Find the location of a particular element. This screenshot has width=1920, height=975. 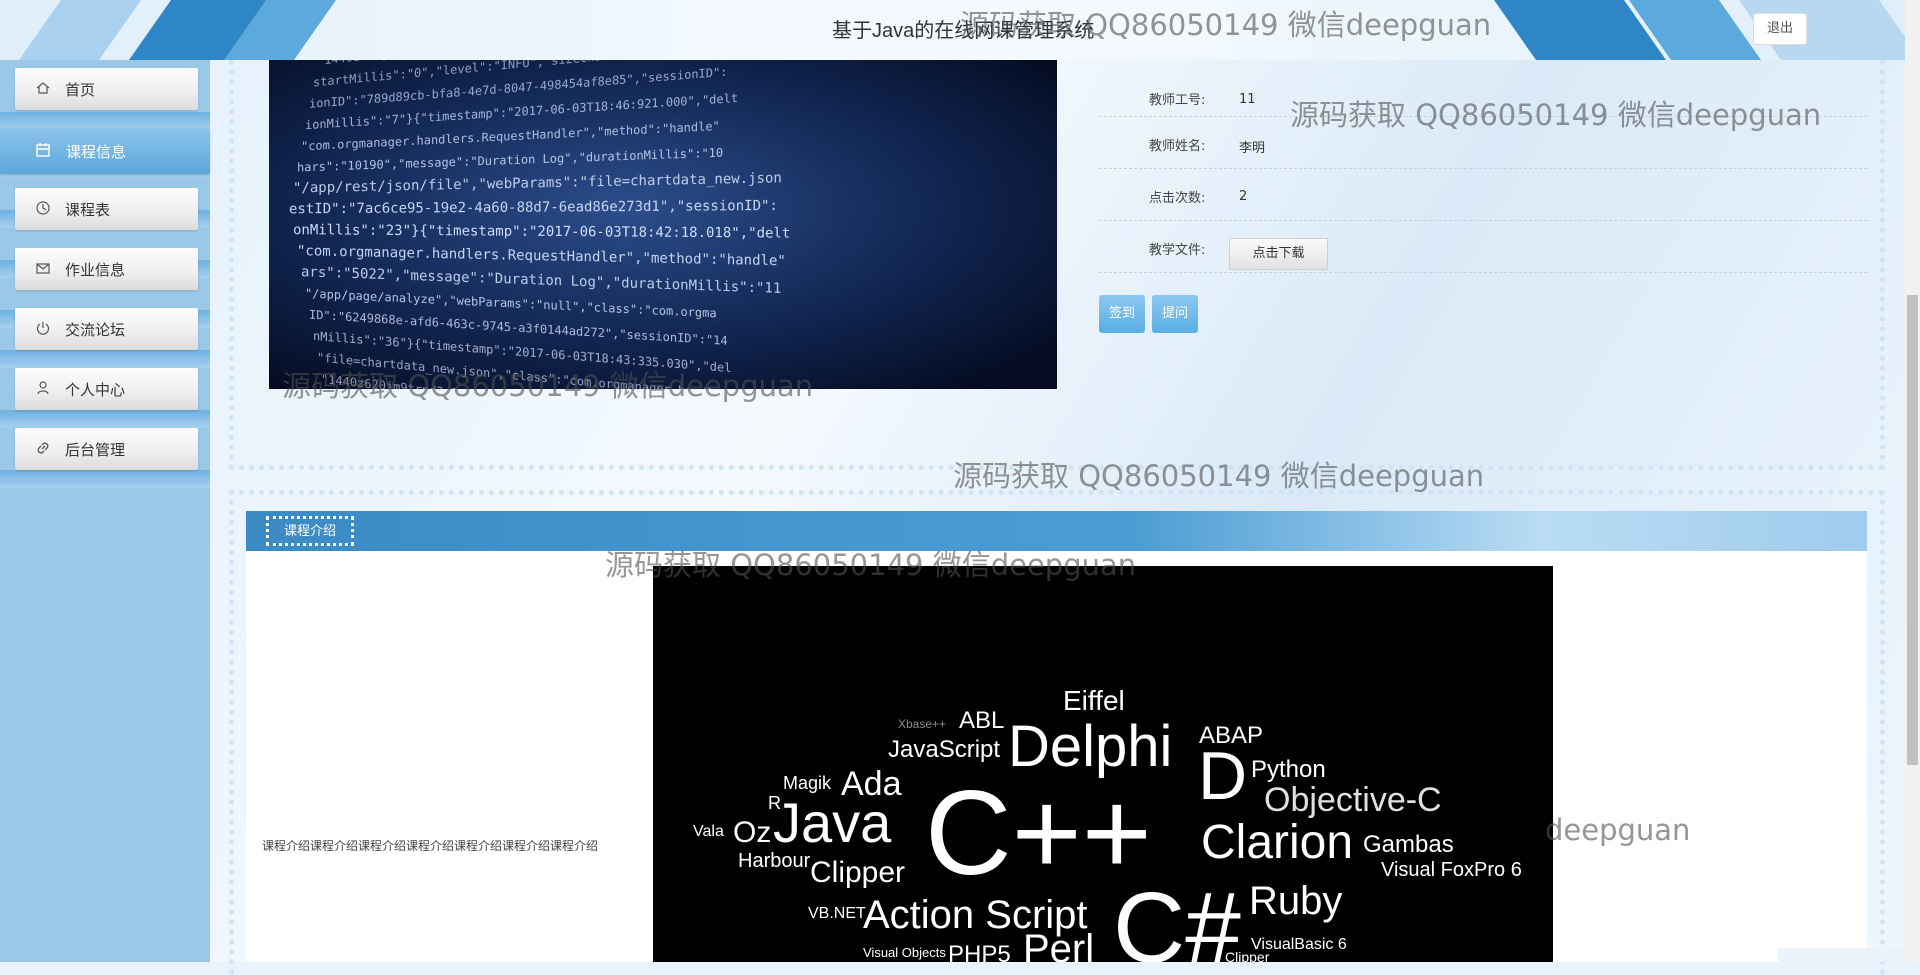

detail-row-teacher-id: 教师工号: 11 is located at coordinates (1483, 88).